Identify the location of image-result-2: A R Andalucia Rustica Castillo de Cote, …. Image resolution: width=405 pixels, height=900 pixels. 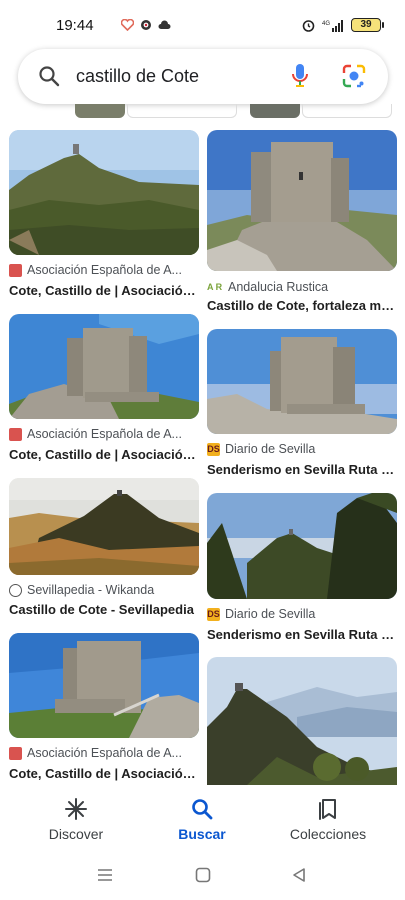
(302, 222).